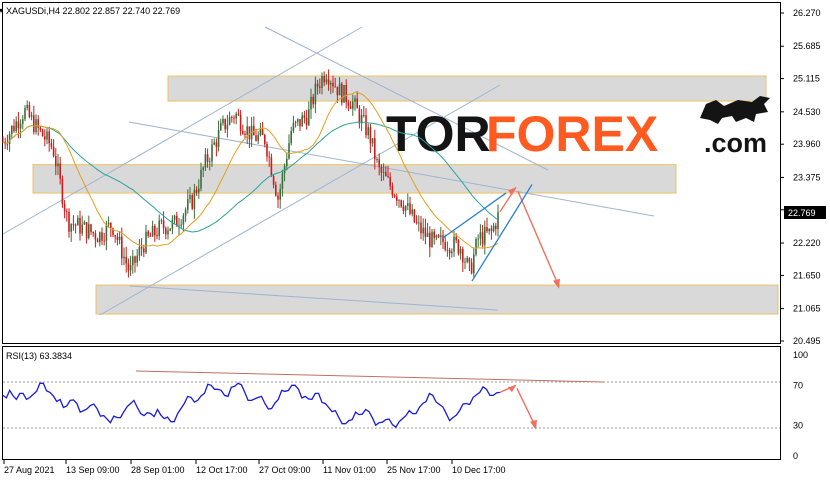 The width and height of the screenshot is (830, 483). I want to click on time-tick-label: 27 Oct 09:00, so click(285, 470).